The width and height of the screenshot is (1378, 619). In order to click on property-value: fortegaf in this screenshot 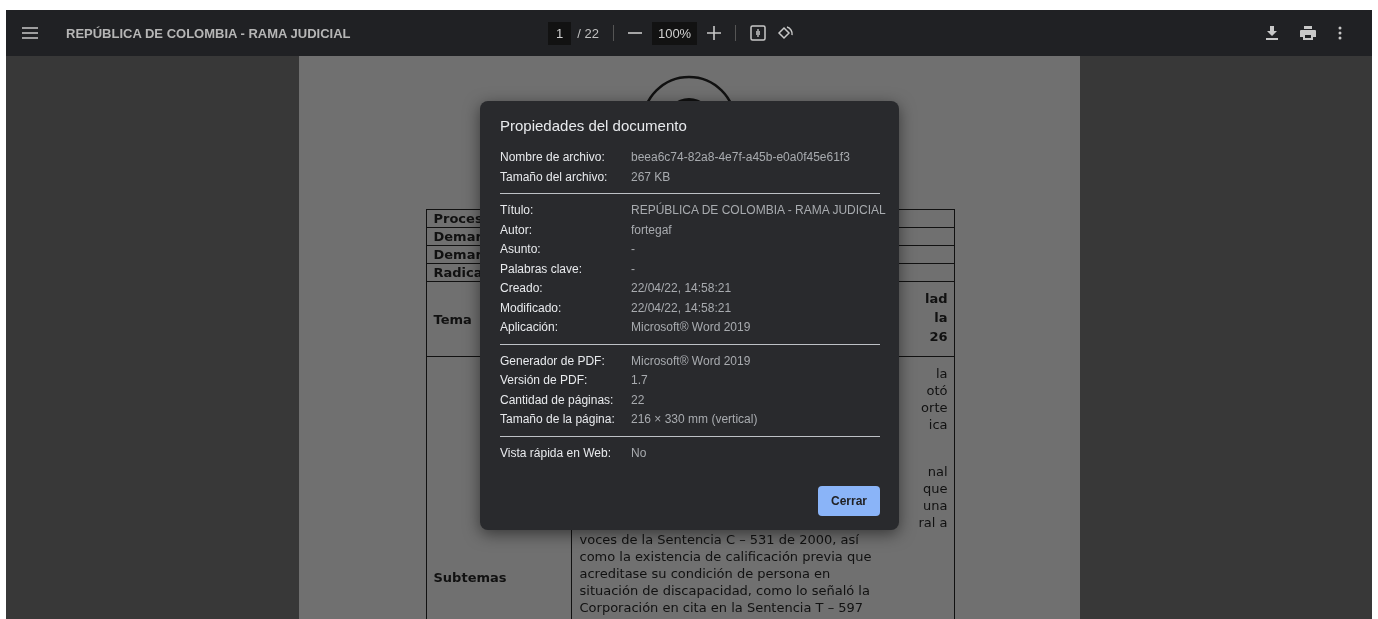, I will do `click(651, 229)`.